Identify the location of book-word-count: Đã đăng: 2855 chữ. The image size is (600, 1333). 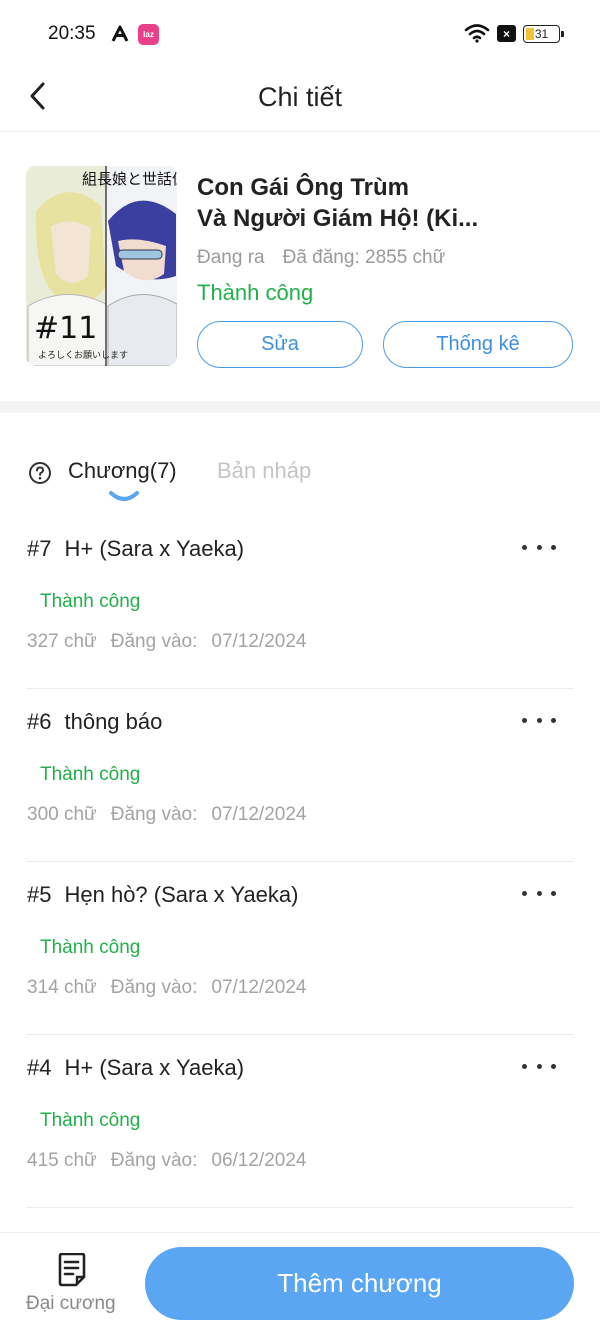
(364, 257).